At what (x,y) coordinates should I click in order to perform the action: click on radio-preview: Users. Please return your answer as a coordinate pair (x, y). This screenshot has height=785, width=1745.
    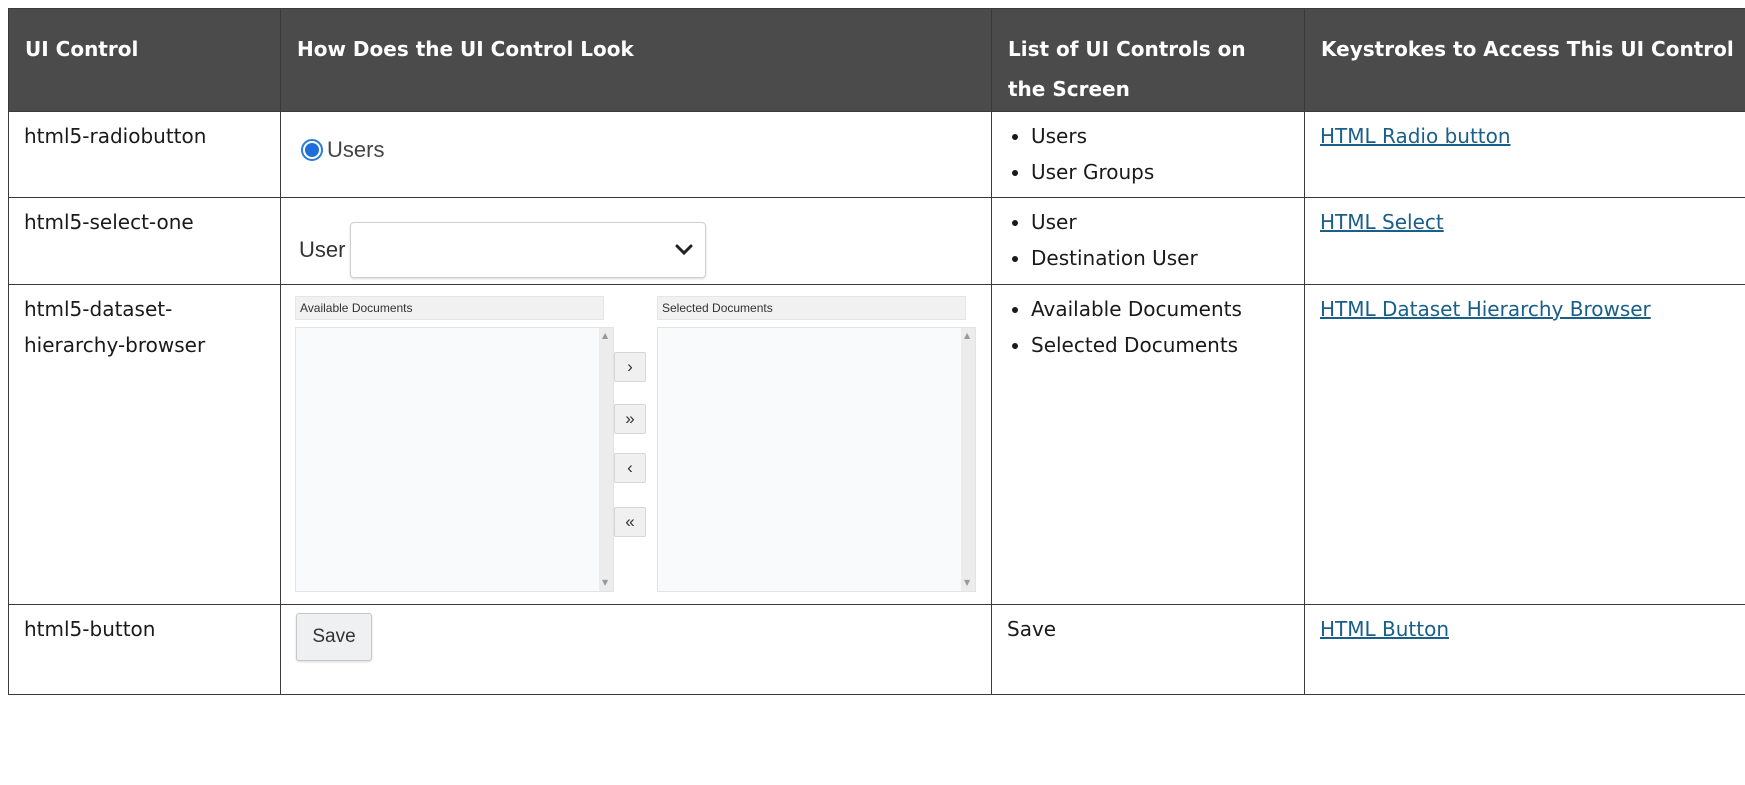
    Looking at the image, I should click on (638, 150).